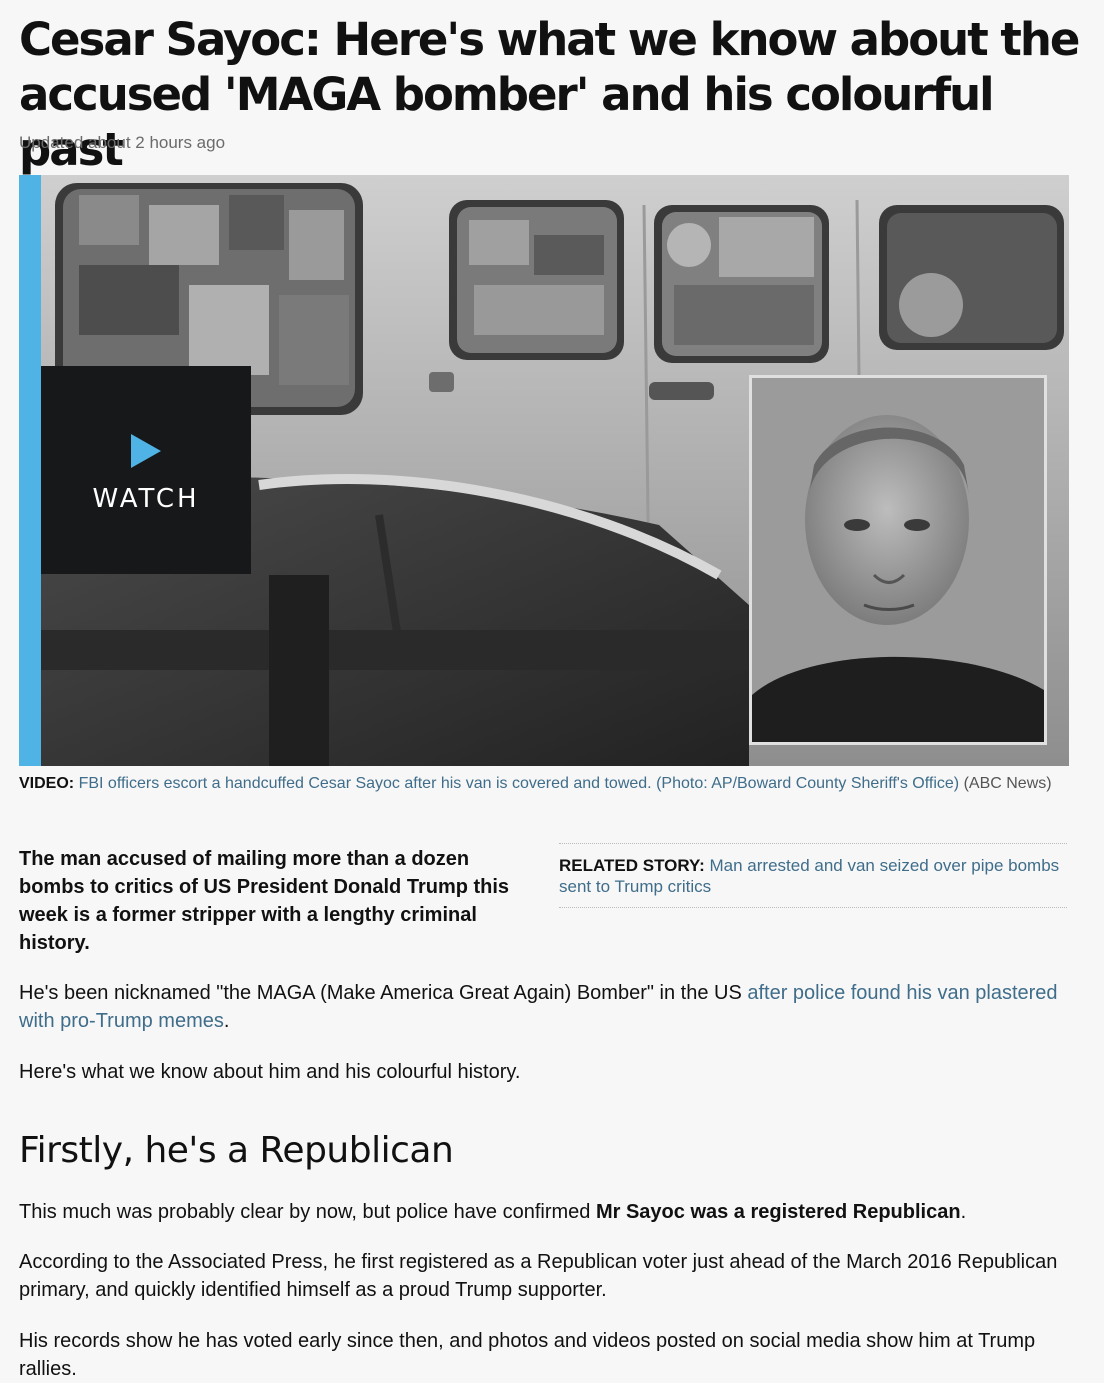  I want to click on related-story-label: RELATED STORY:, so click(632, 865).